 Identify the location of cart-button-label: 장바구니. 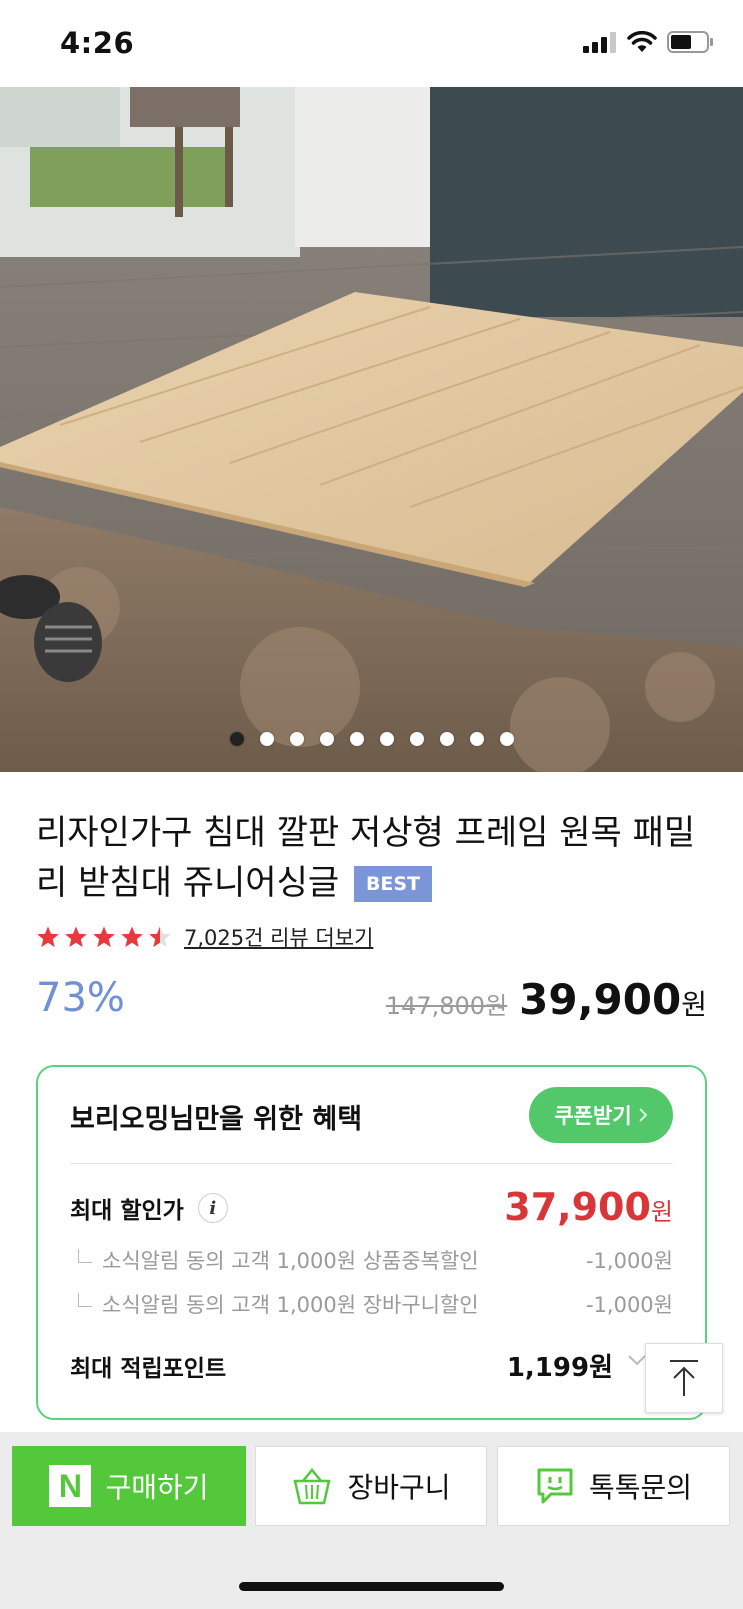
(399, 1487).